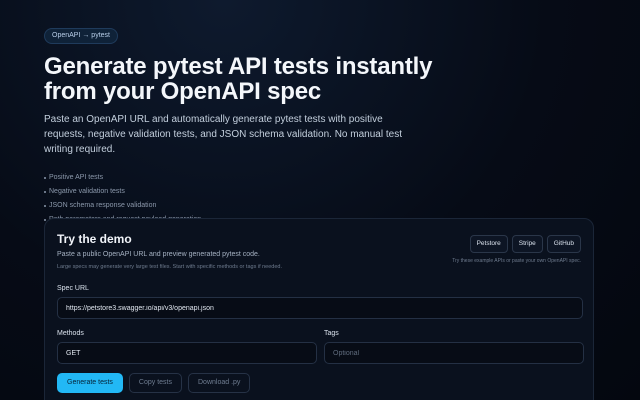  I want to click on feature-label: JSON schema response validation, so click(103, 205).